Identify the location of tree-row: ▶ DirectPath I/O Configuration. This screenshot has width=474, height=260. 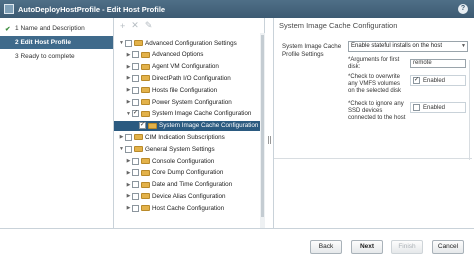
(172, 78).